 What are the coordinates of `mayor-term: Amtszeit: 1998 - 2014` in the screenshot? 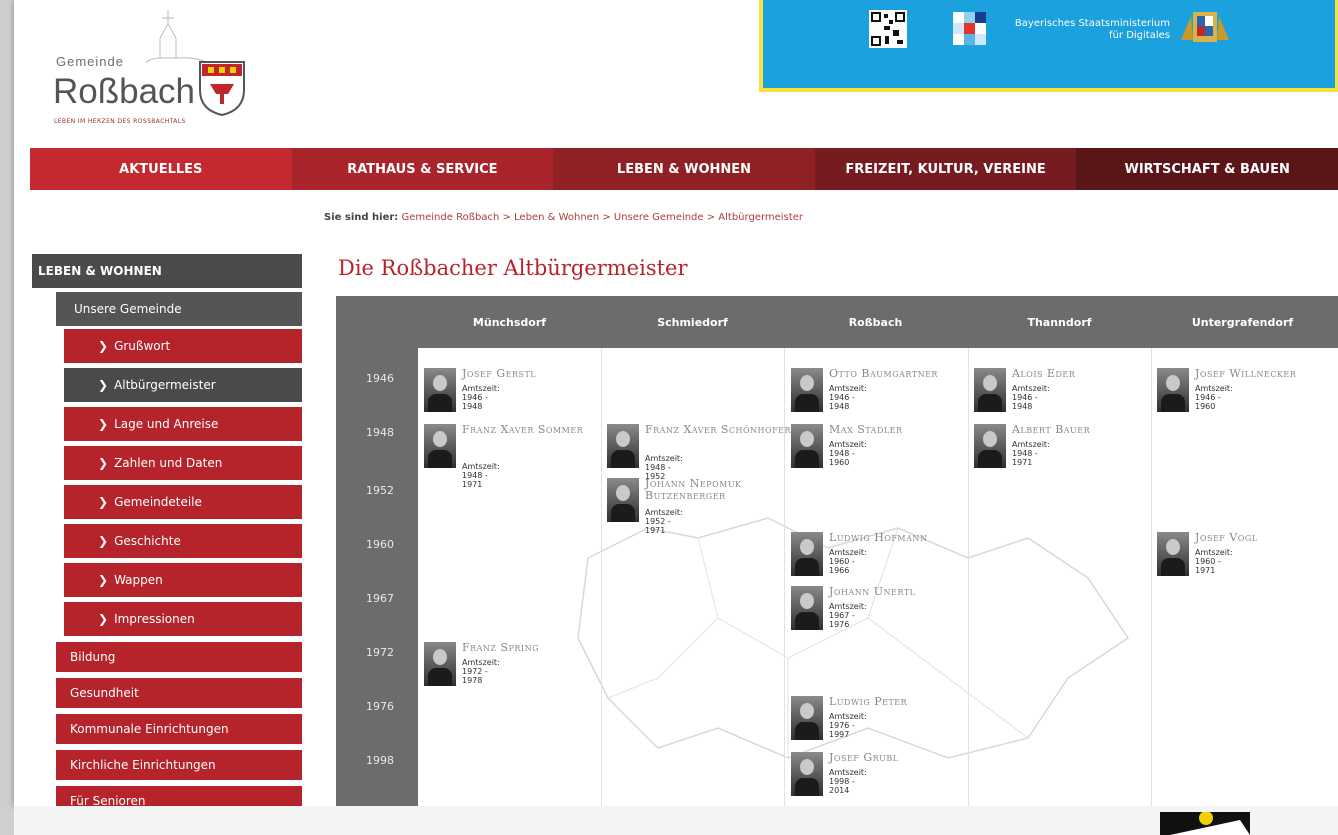 It's located at (848, 781).